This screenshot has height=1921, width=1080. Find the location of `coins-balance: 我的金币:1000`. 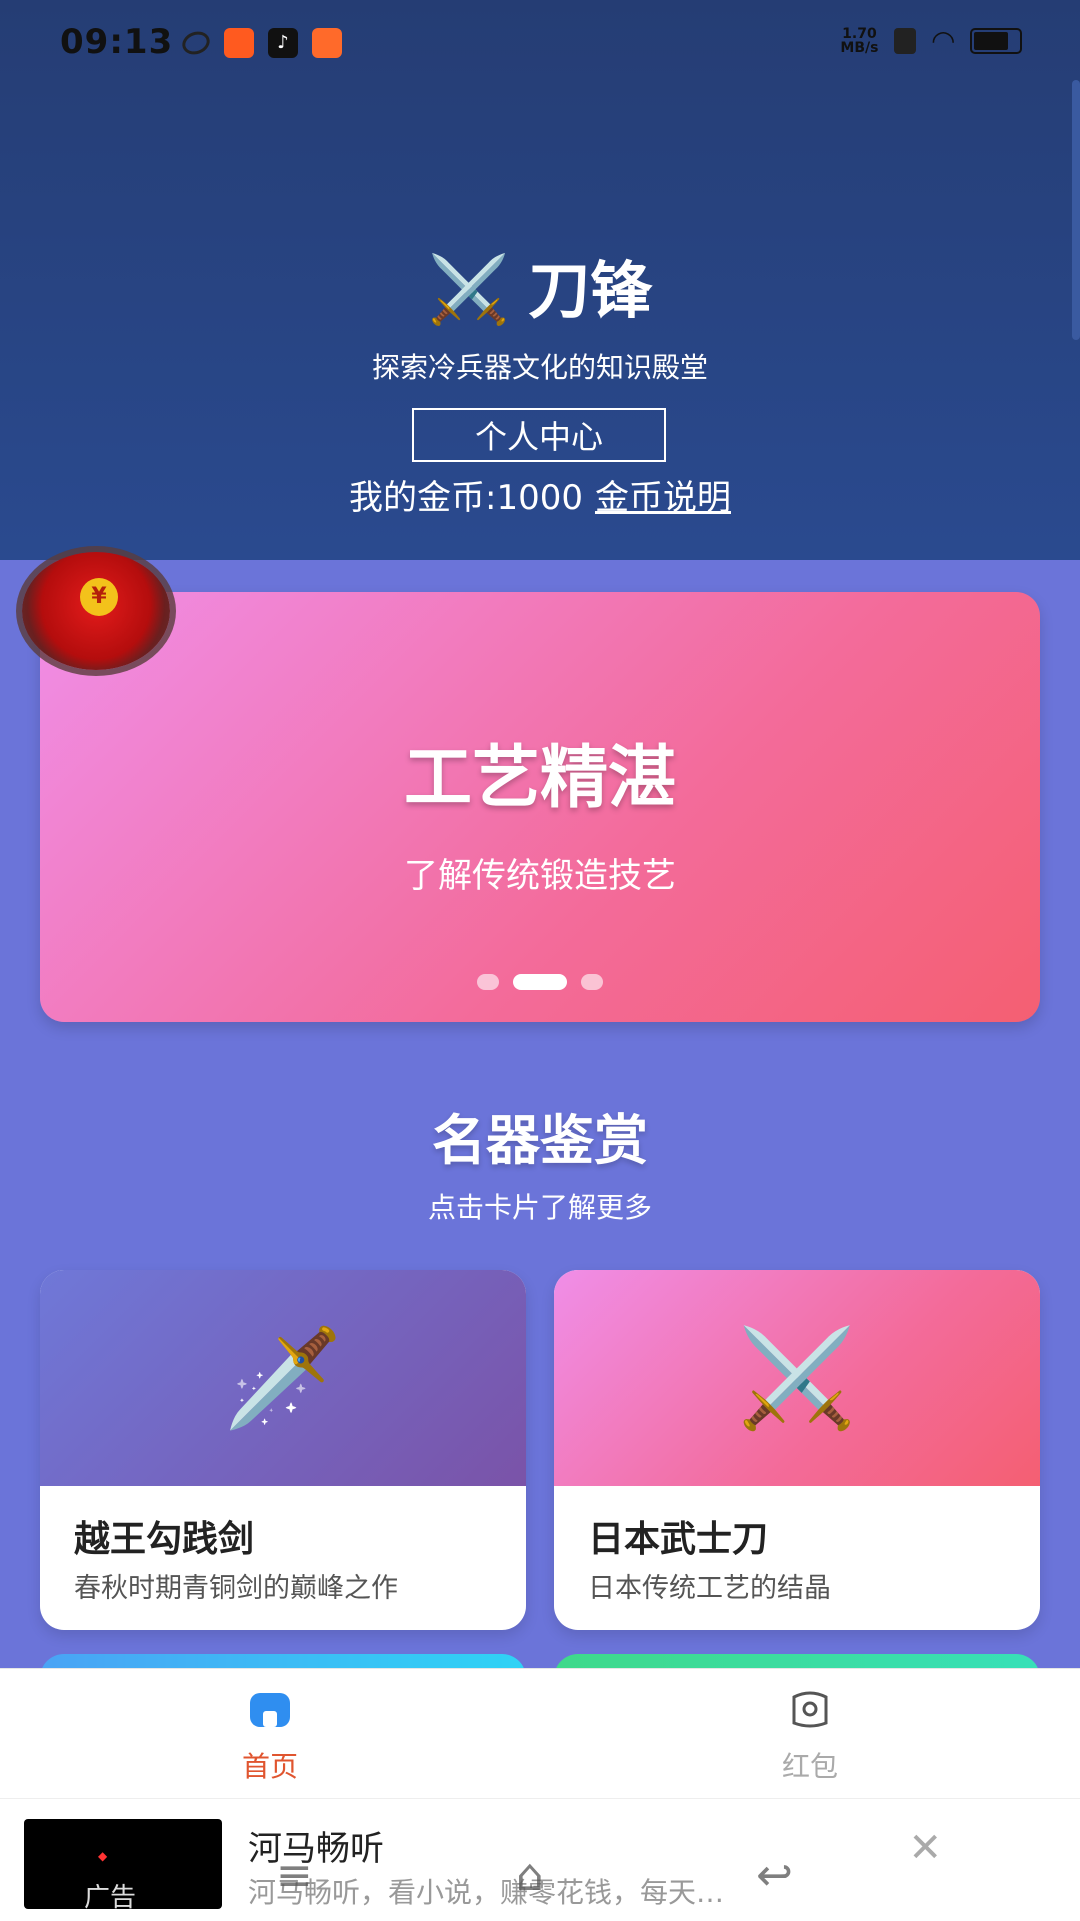

coins-balance: 我的金币:1000 is located at coordinates (466, 498).